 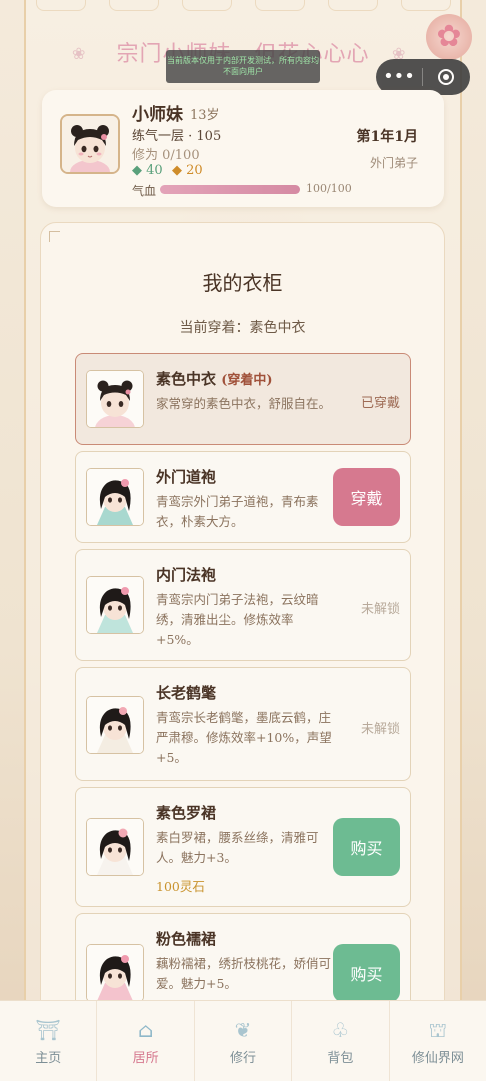 What do you see at coordinates (137, 170) in the screenshot?
I see `green-diamond-icon: ◆` at bounding box center [137, 170].